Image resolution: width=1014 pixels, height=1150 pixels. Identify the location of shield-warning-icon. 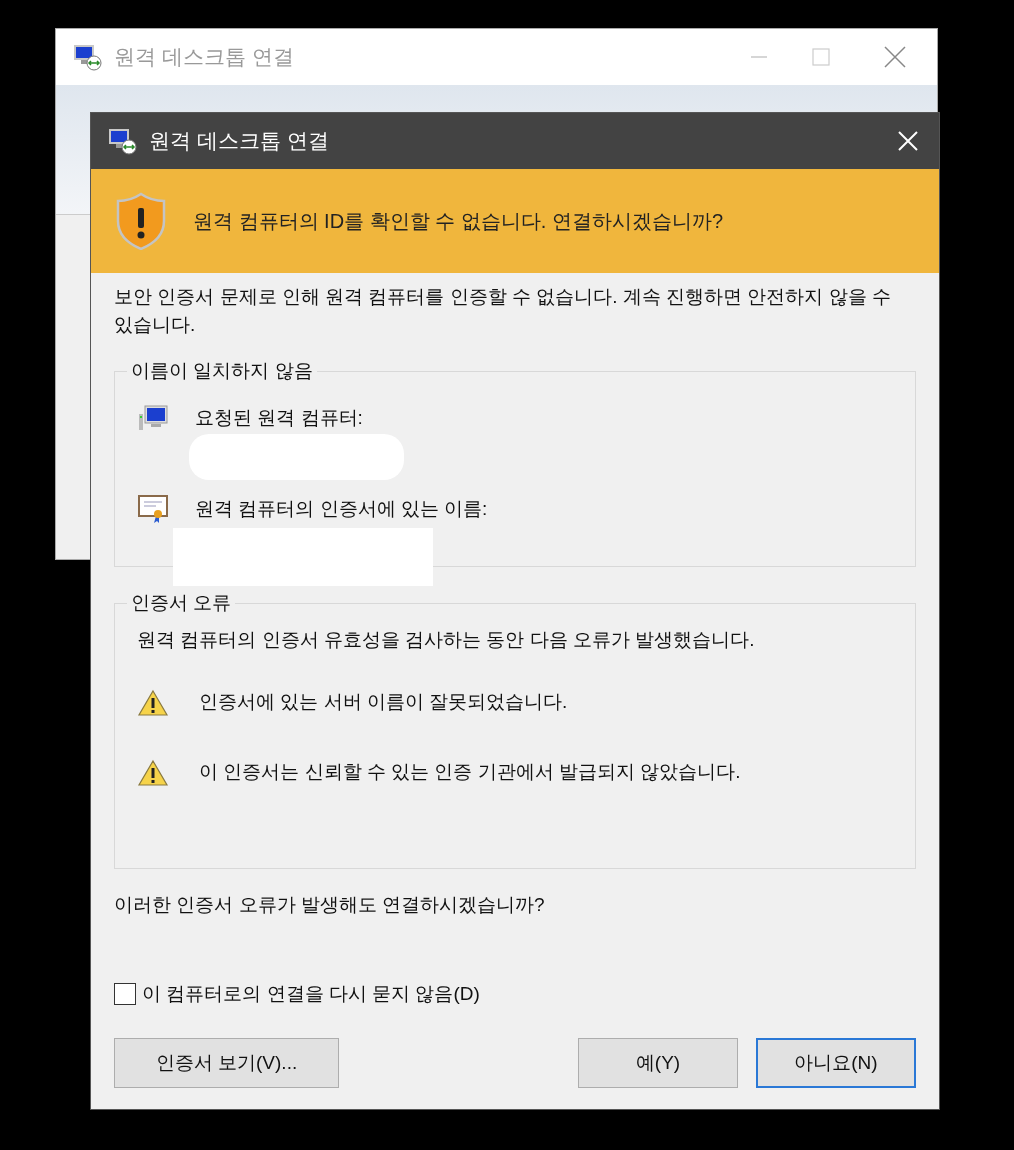
(141, 221).